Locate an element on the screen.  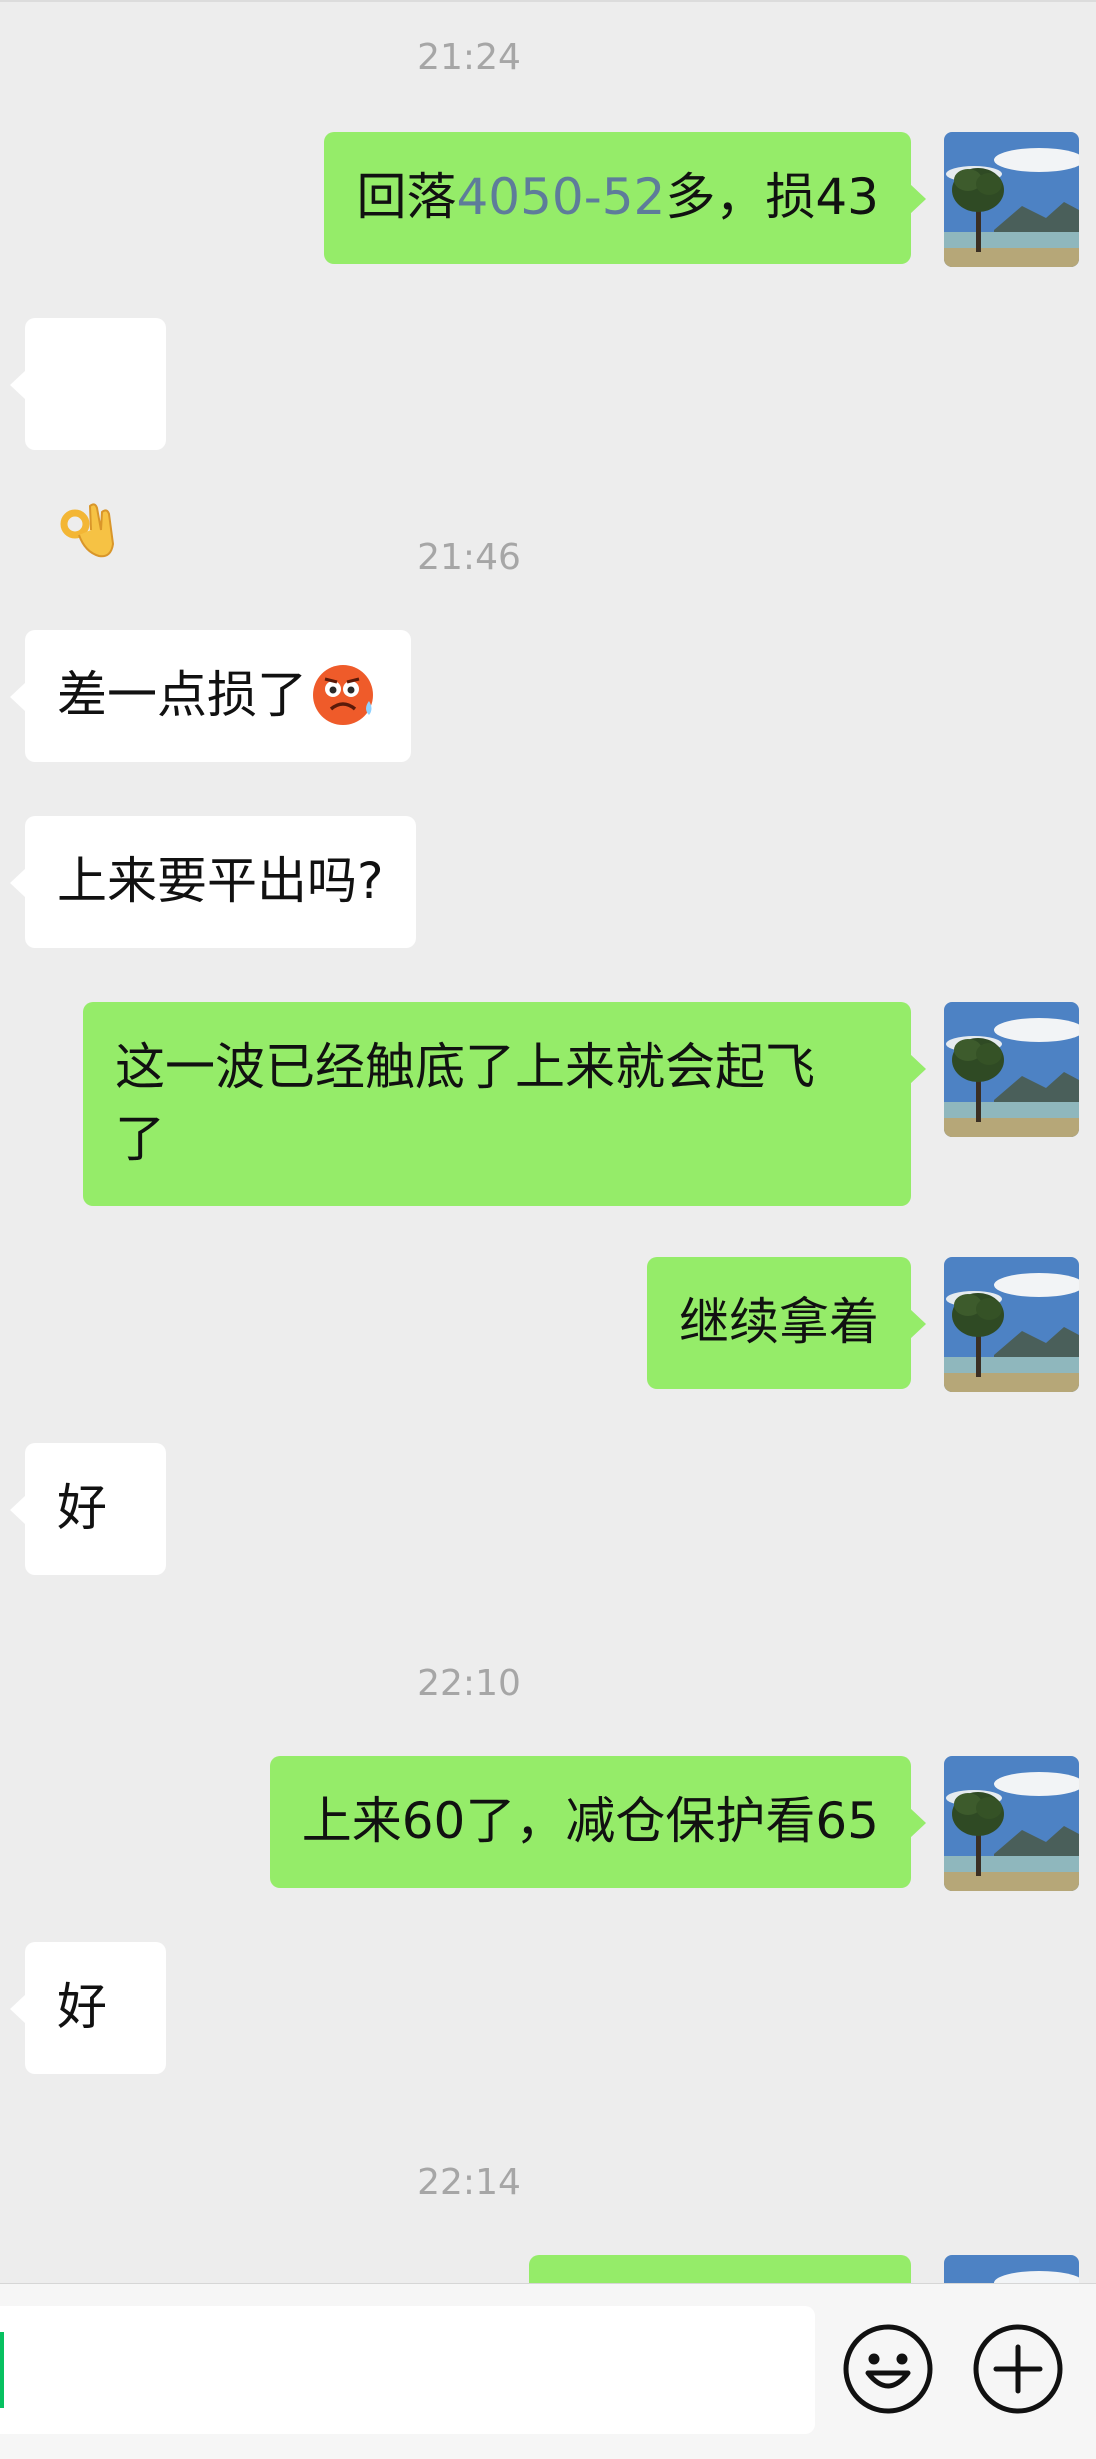
their-message-bubble is located at coordinates (88, 437).